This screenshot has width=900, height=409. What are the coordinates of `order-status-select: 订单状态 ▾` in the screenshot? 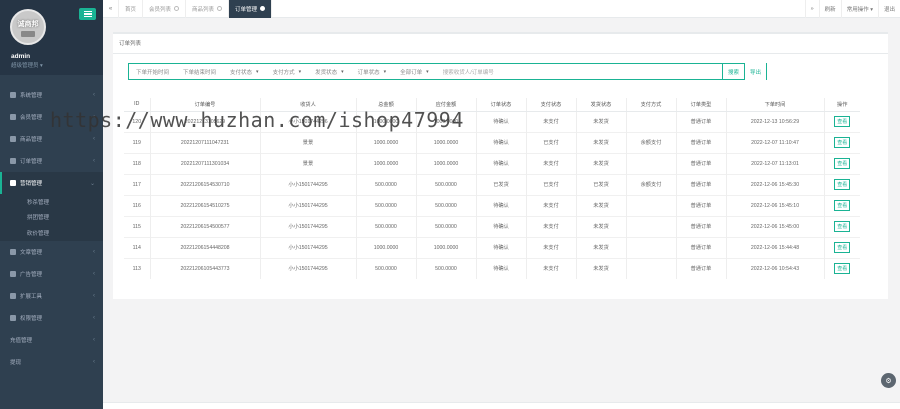 It's located at (372, 71).